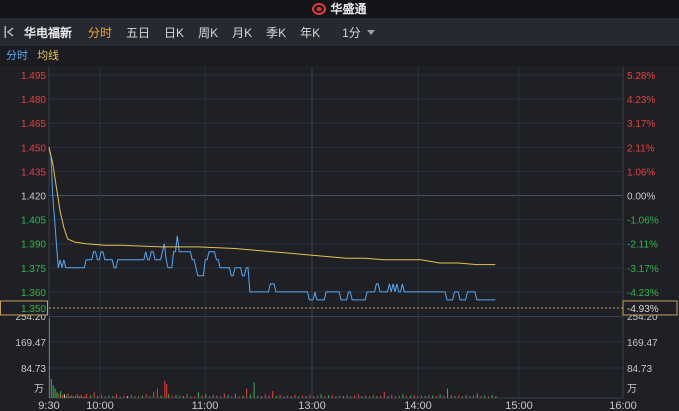  What do you see at coordinates (100, 405) in the screenshot?
I see `time-tick-label: 10:00` at bounding box center [100, 405].